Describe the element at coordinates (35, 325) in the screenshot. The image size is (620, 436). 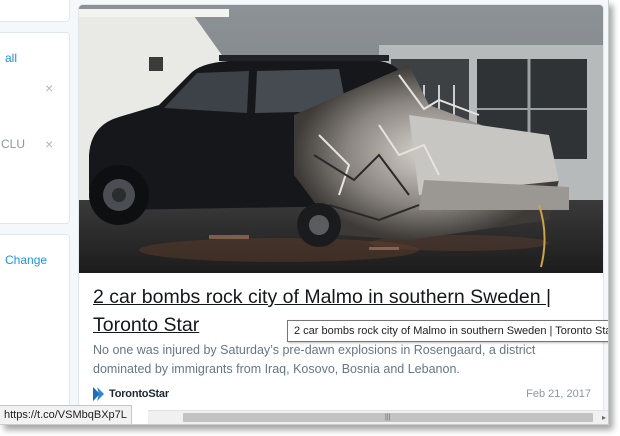
I see `sidebar-card-location: Change` at that location.